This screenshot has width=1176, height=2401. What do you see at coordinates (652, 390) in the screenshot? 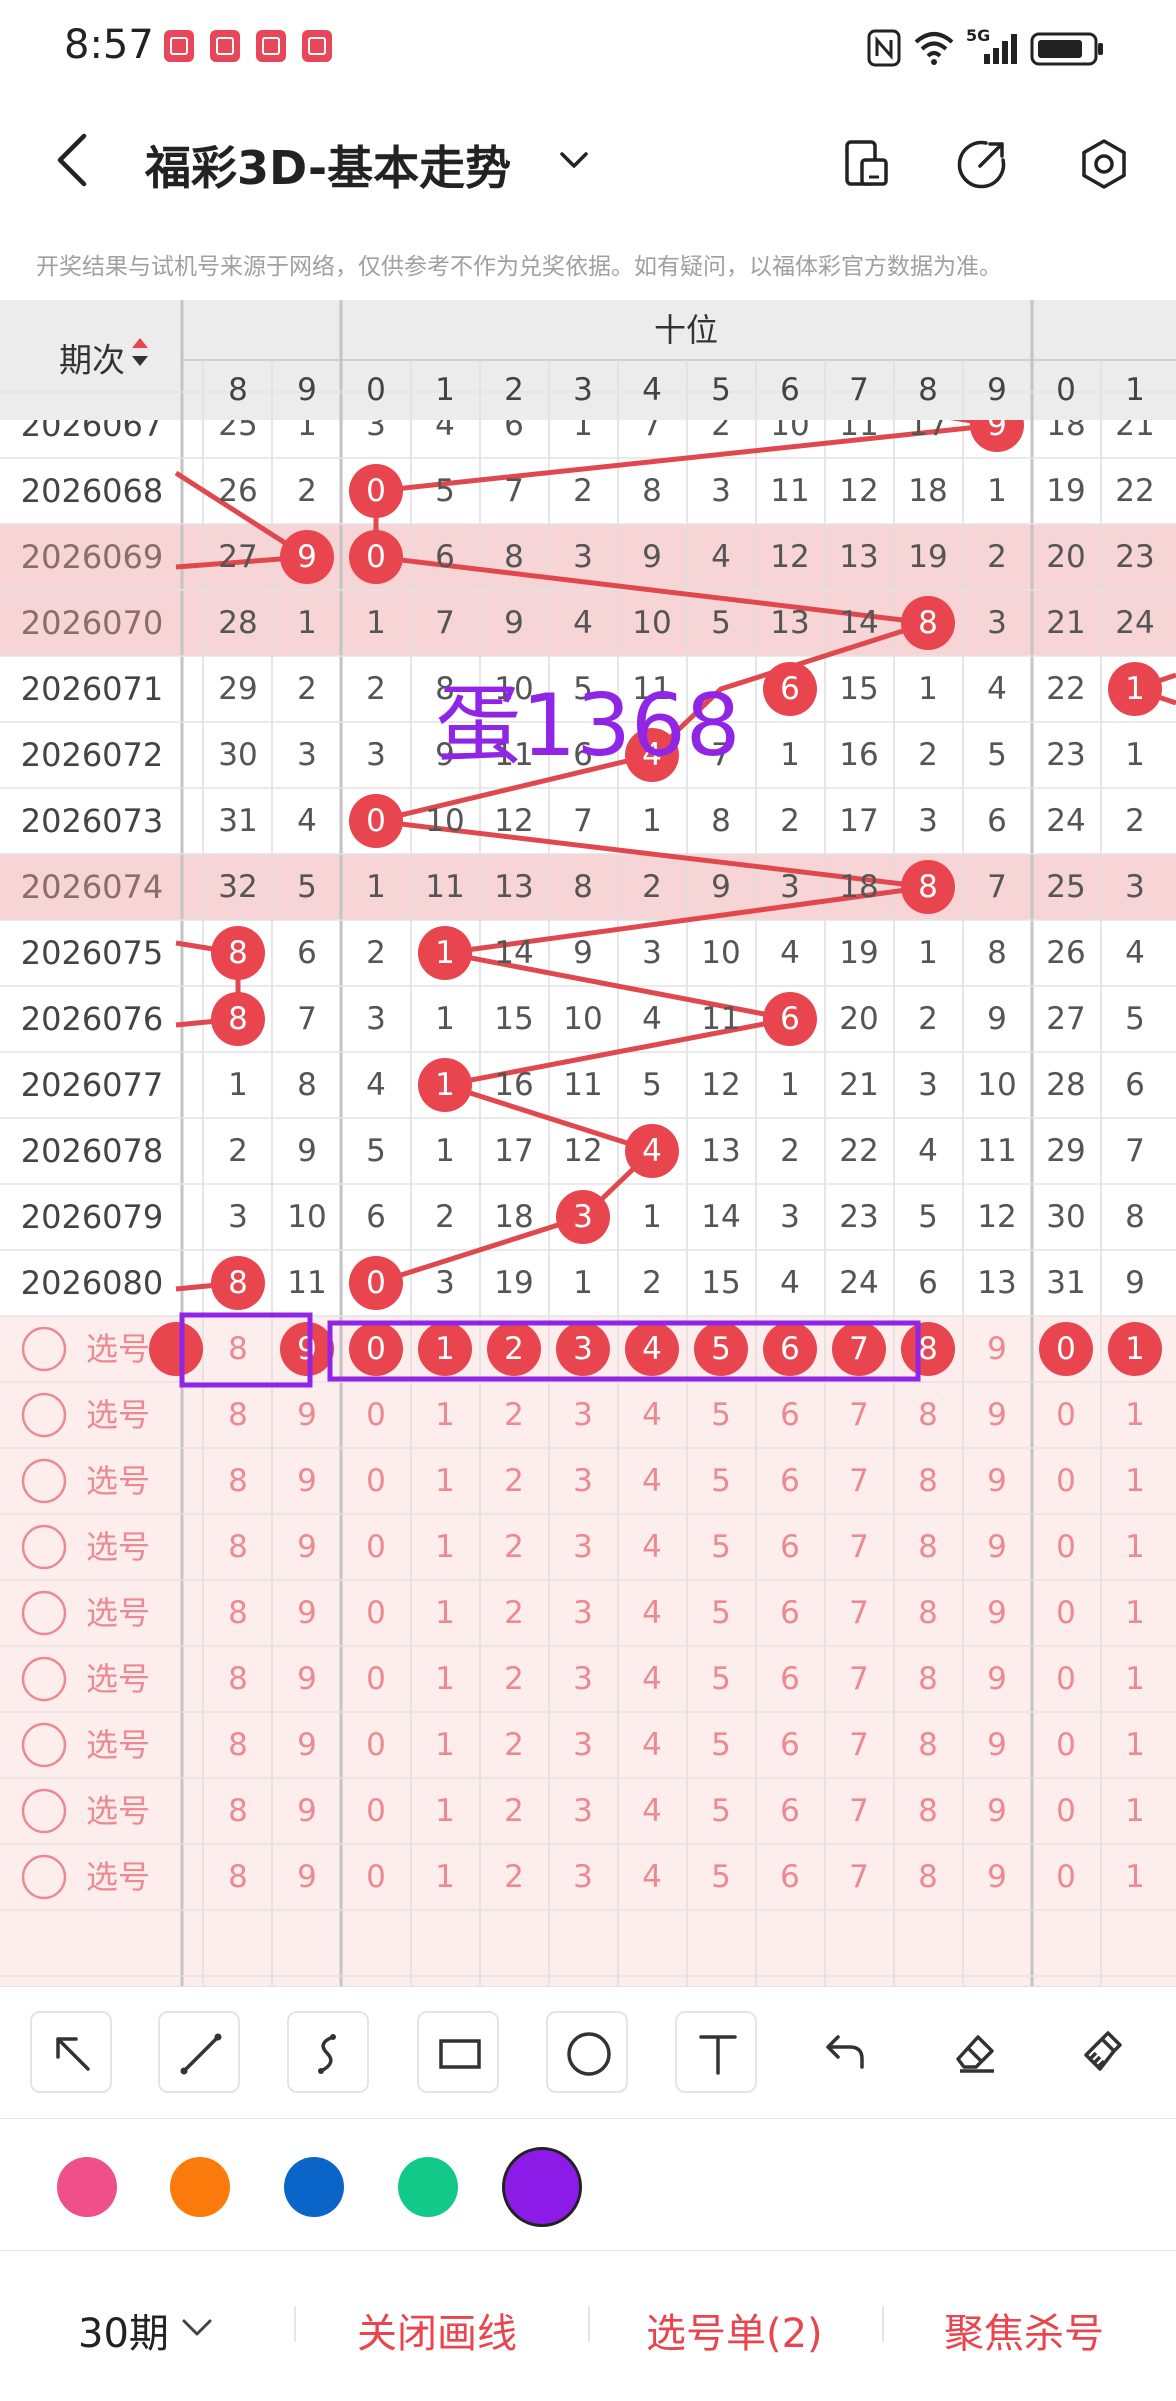
I see `col-header: 4` at bounding box center [652, 390].